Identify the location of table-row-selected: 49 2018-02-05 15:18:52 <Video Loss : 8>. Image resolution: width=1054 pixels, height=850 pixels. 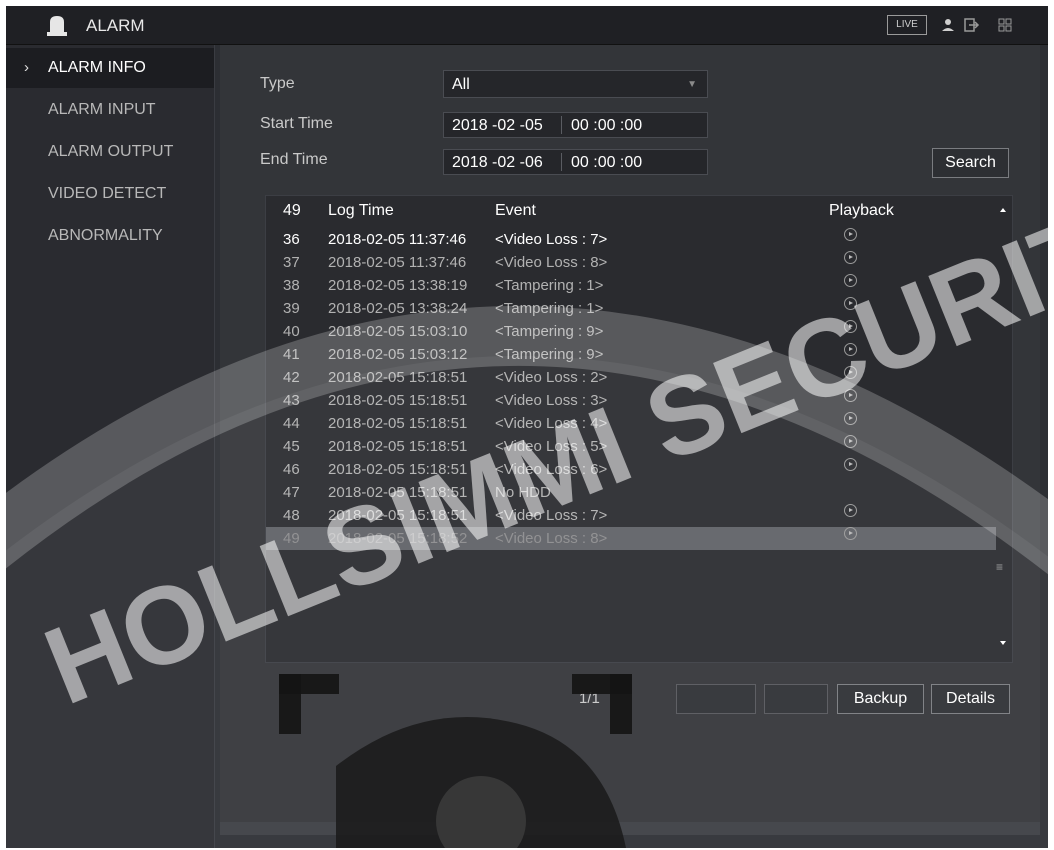
(631, 538).